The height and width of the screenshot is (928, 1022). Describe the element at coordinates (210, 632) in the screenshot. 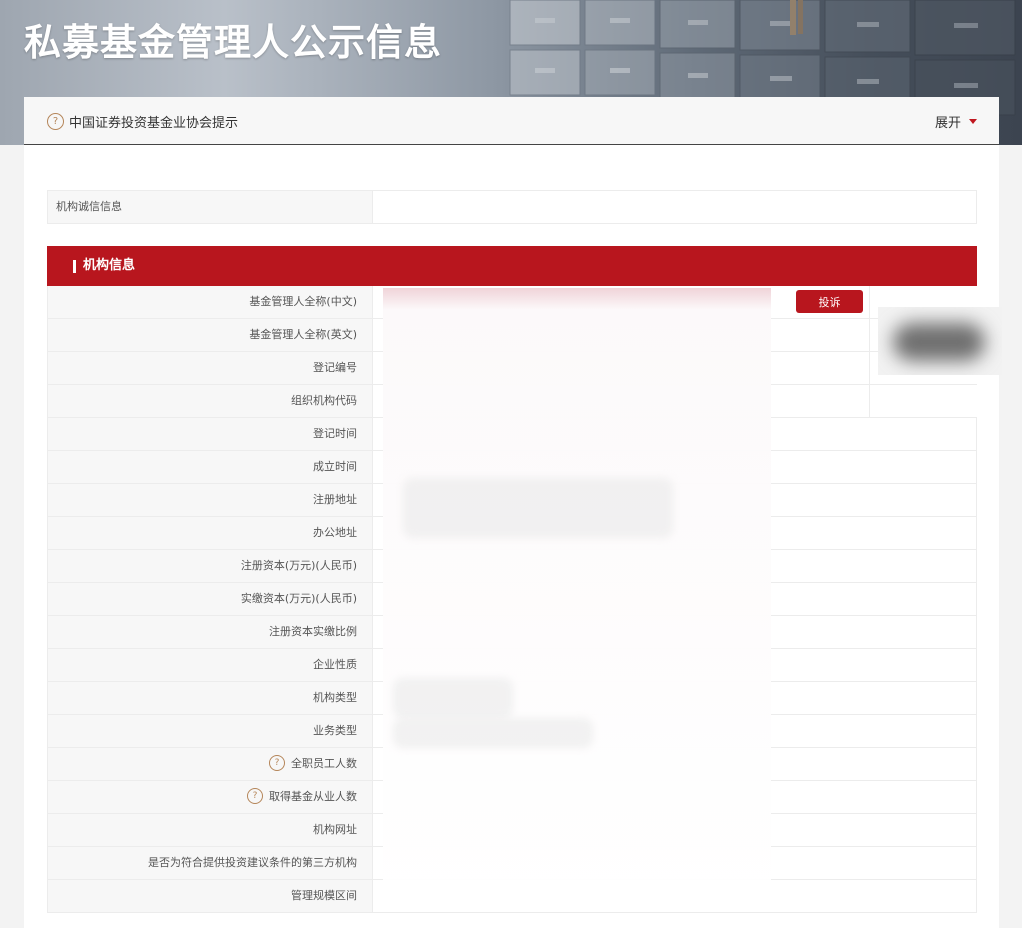

I see `field-label: 注册资本实缴比例` at that location.